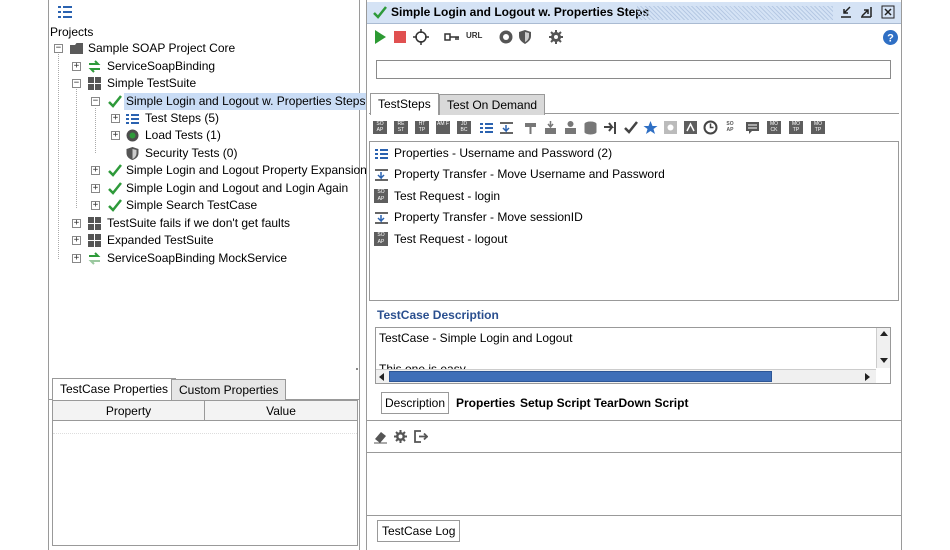 This screenshot has height=550, width=950. Describe the element at coordinates (774, 127) in the screenshot. I see `mock-step-icon: MO CK` at that location.